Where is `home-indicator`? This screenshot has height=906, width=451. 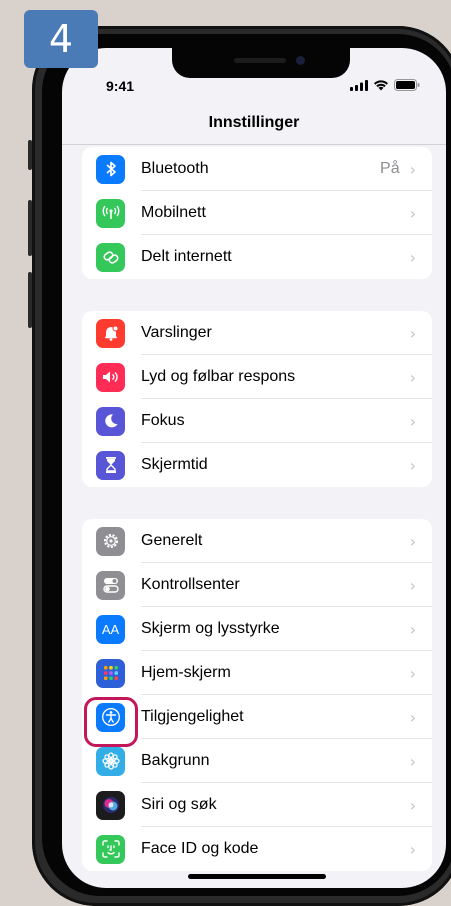 home-indicator is located at coordinates (257, 876).